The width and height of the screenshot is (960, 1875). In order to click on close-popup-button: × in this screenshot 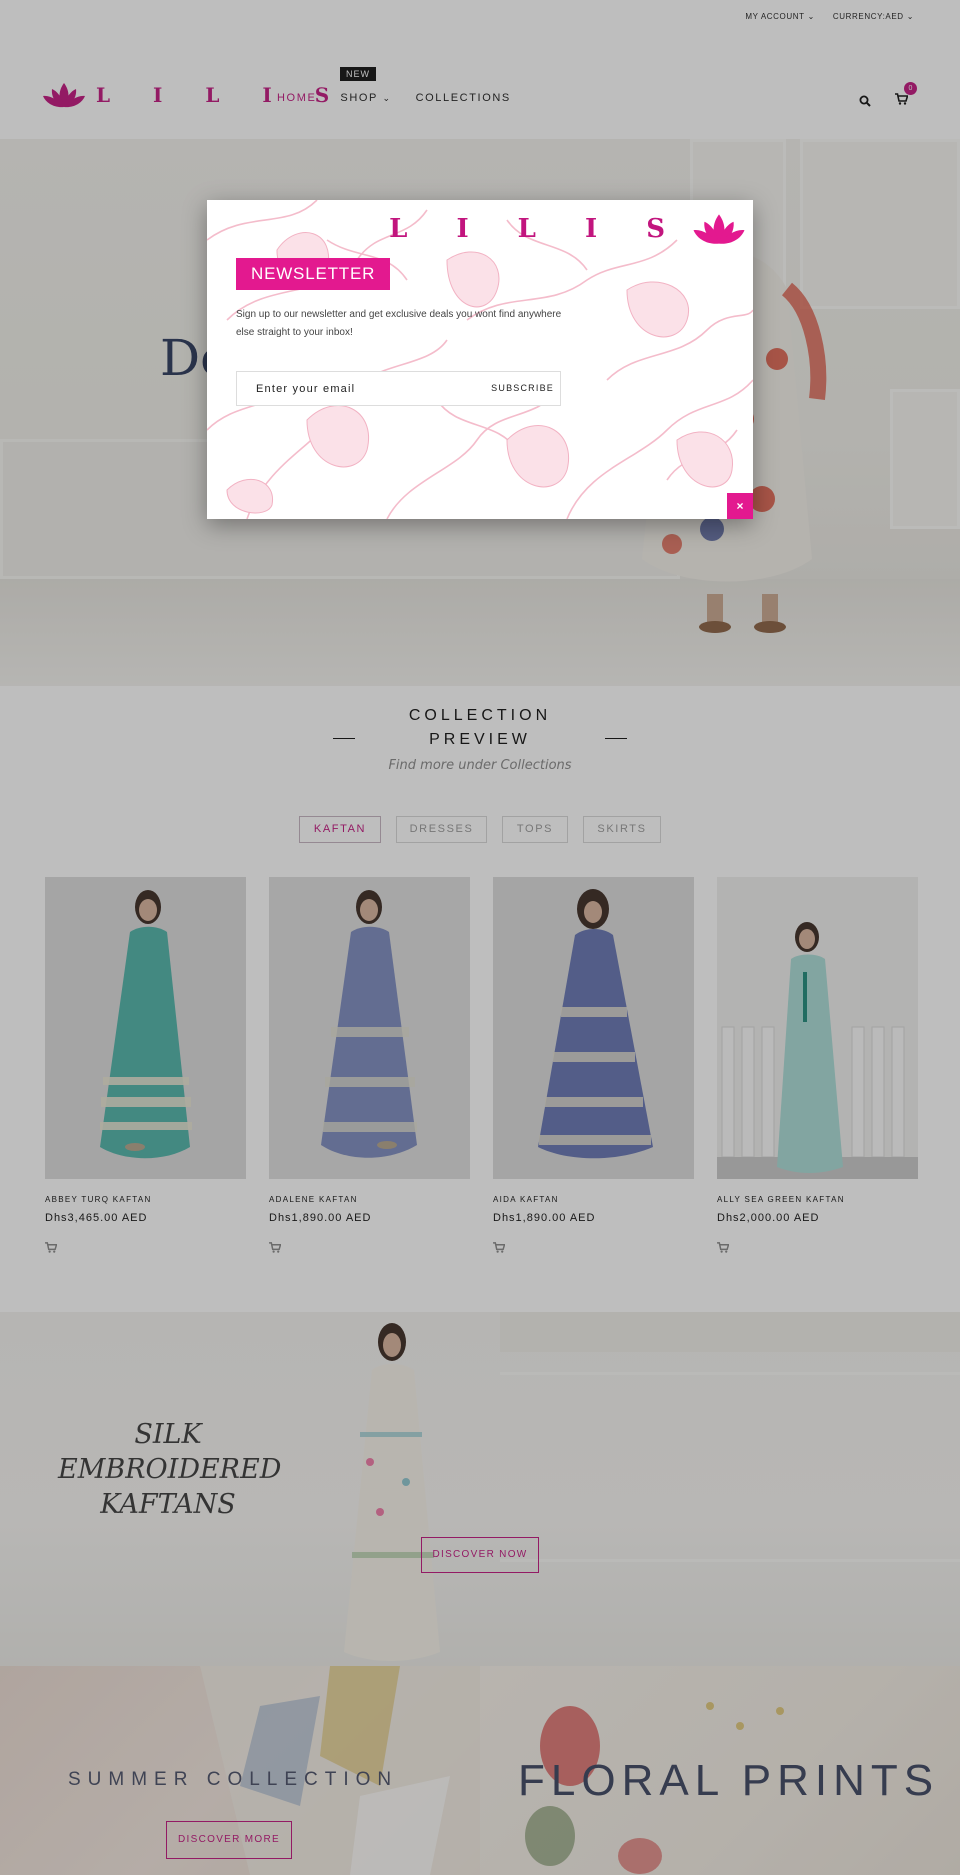, I will do `click(740, 506)`.